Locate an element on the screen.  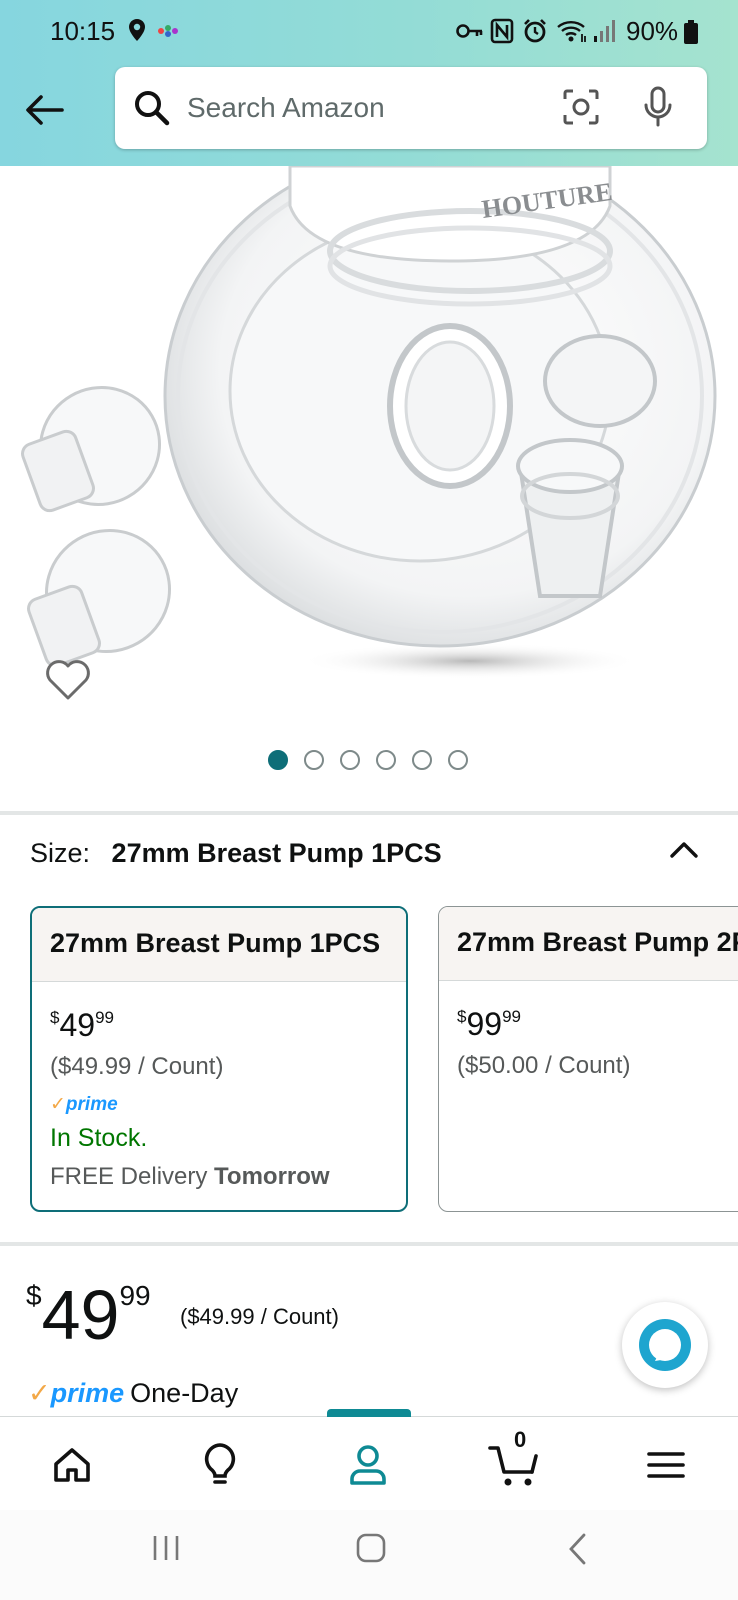
stock-status: In Stock. is located at coordinates (99, 1138).